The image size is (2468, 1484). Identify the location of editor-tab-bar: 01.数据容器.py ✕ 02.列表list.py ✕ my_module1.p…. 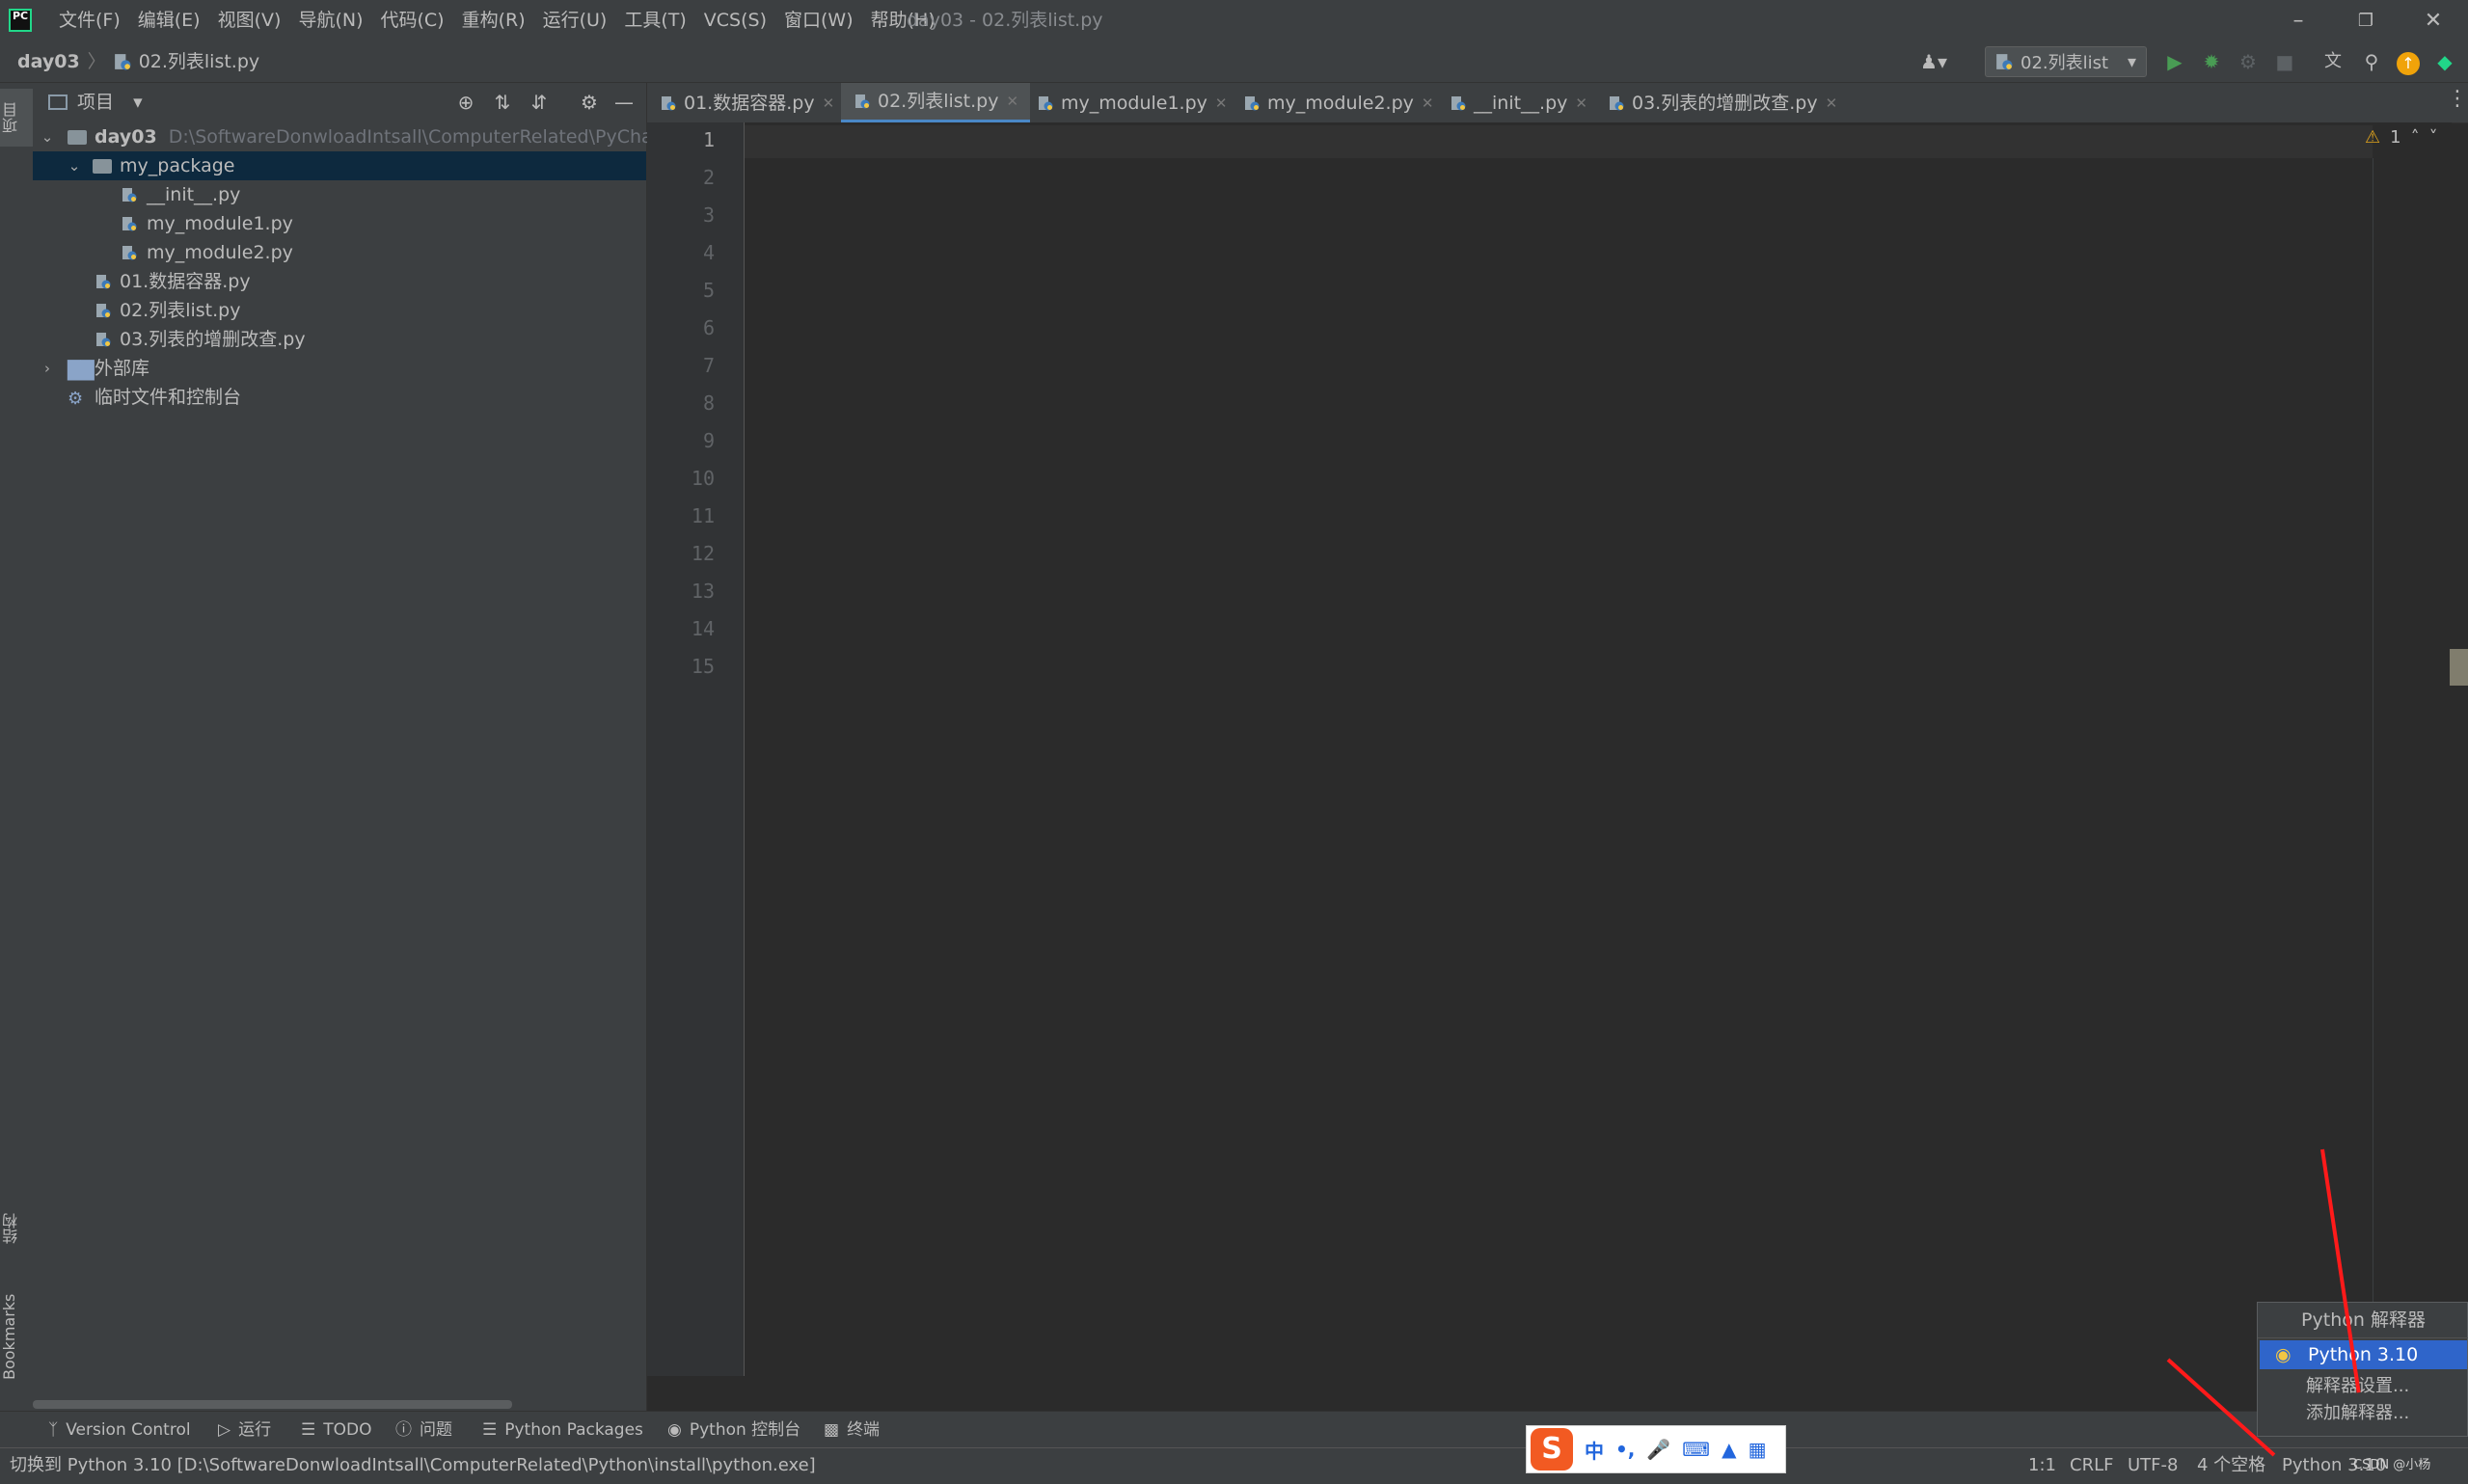
(1557, 103).